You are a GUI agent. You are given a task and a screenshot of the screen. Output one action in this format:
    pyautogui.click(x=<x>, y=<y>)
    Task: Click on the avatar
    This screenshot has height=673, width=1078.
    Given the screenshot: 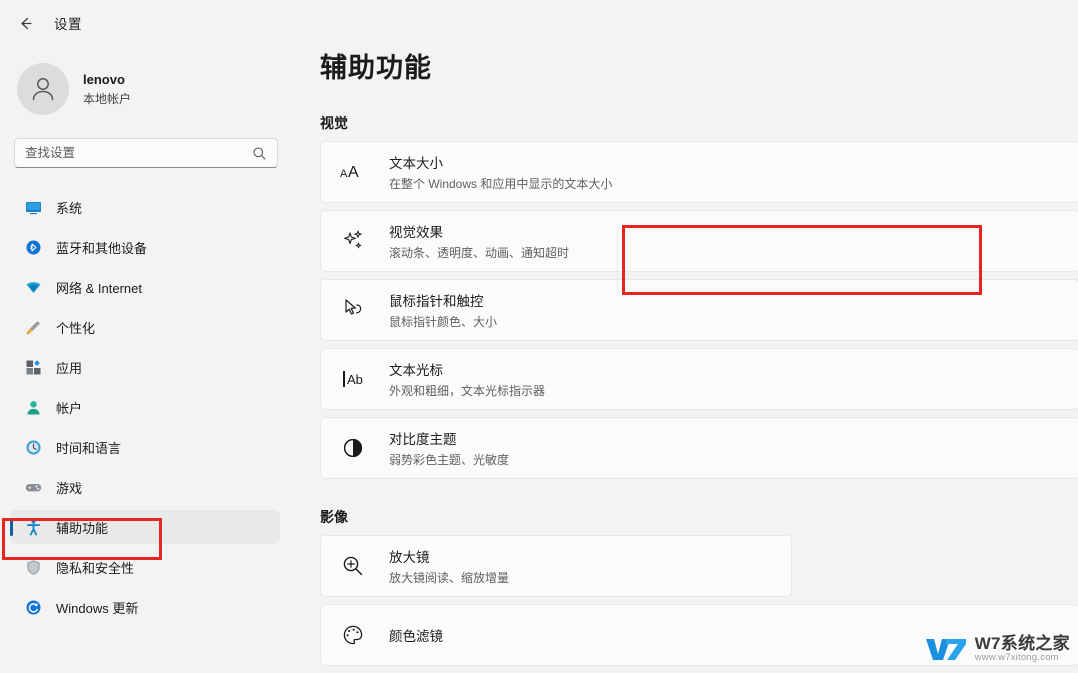 What is the action you would take?
    pyautogui.click(x=43, y=89)
    